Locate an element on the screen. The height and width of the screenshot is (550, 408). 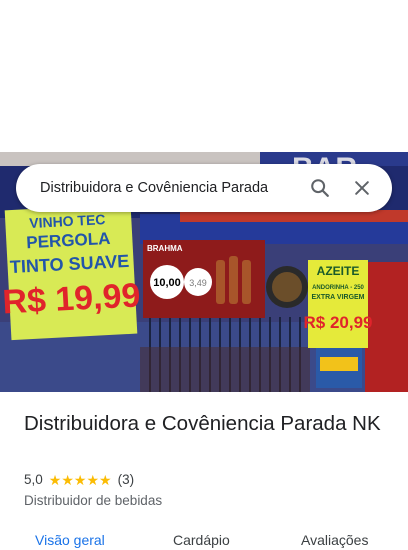
tab-menu: Cardápio is located at coordinates (201, 540).